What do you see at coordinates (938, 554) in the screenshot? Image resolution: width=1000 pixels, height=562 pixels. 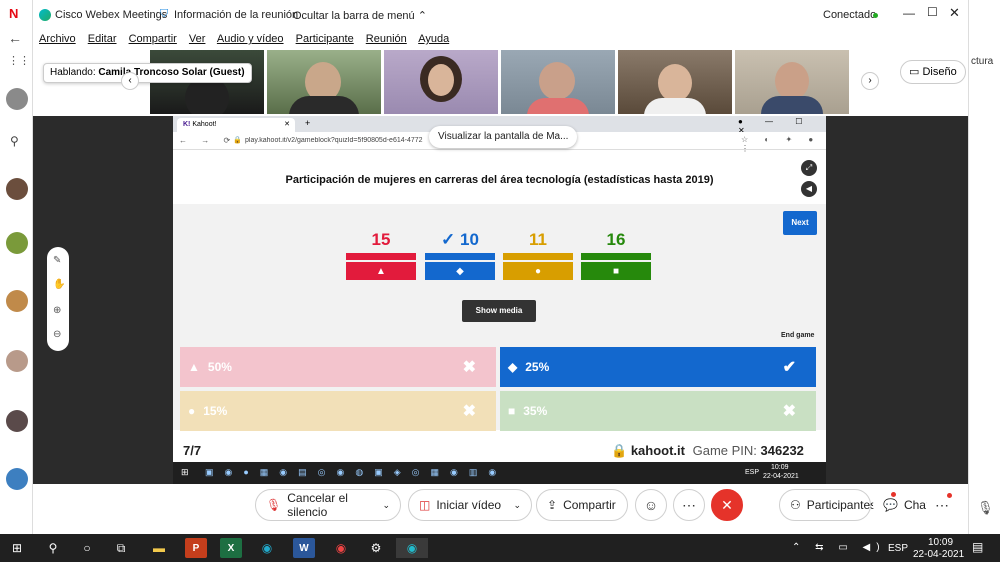 I see `clock-date: 22-04-2021` at bounding box center [938, 554].